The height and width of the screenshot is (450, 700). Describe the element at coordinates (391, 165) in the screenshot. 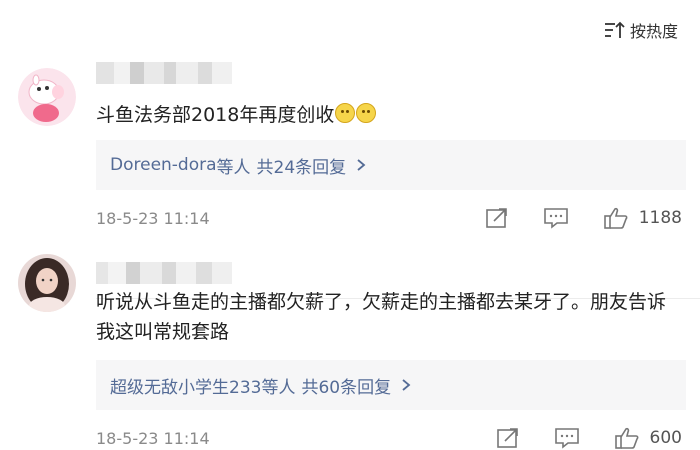

I see `replies-preview: Doreen-dora 等人 共24条回复` at that location.